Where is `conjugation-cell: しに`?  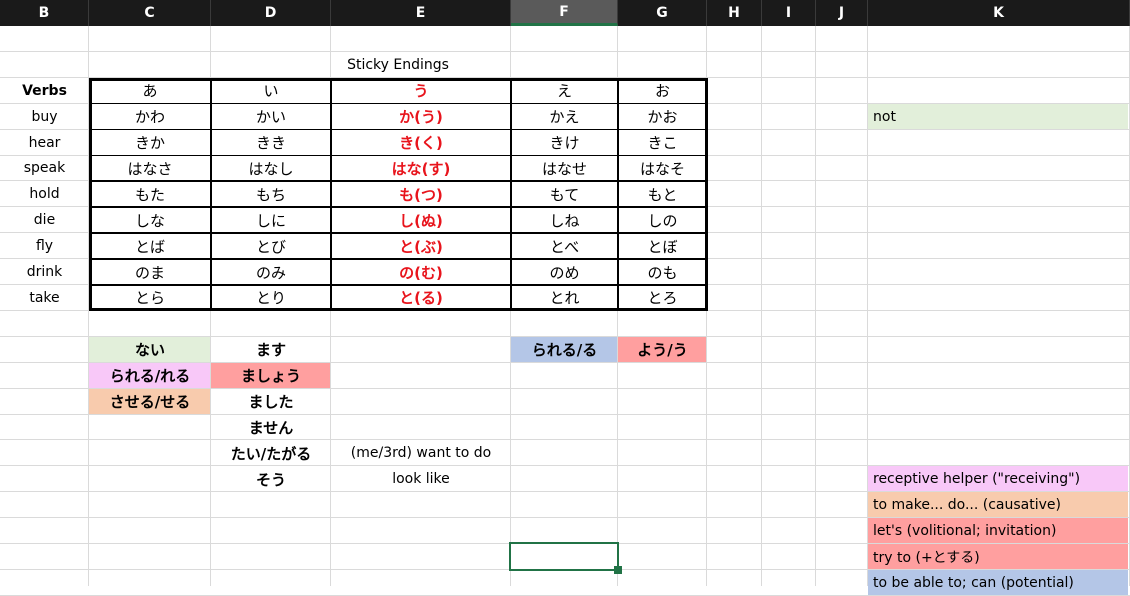 conjugation-cell: しに is located at coordinates (271, 220).